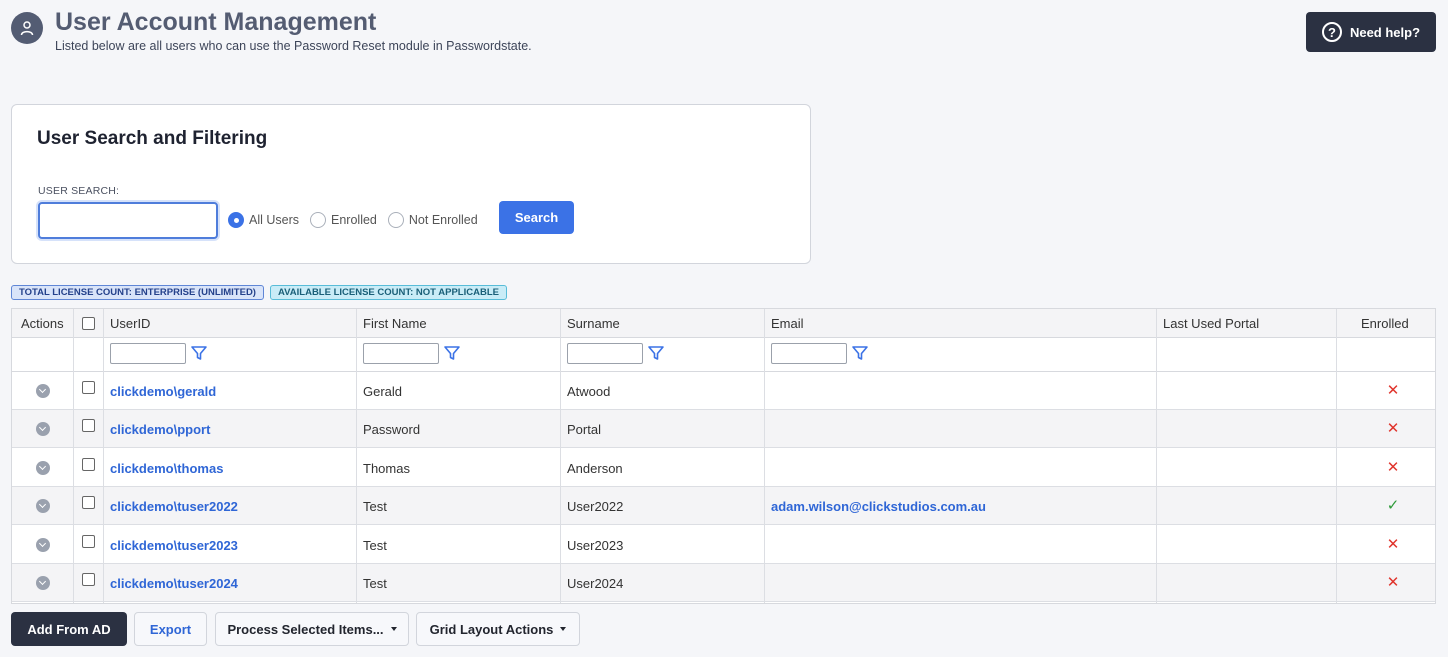 The width and height of the screenshot is (1448, 657). I want to click on table-row: clickdemo\tuser2024 Test User2024 ✕, so click(723, 583).